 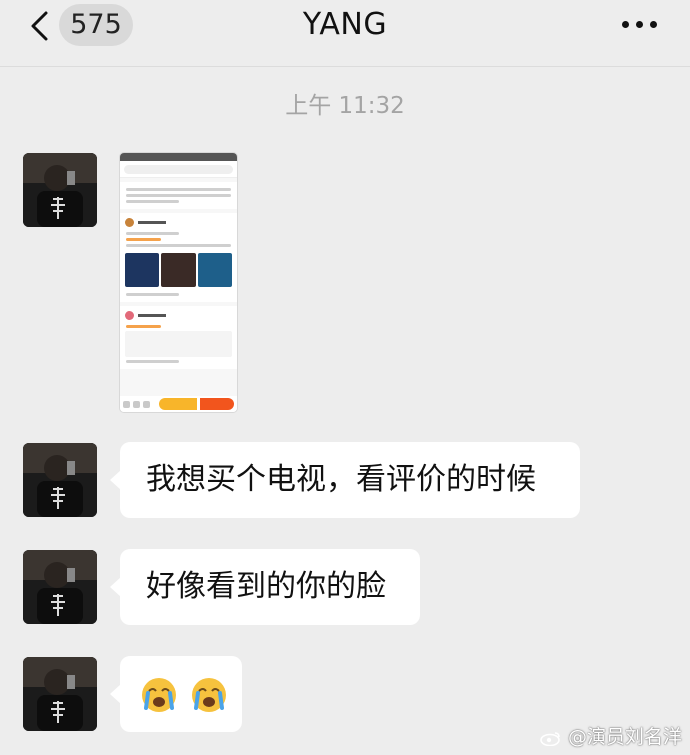 What do you see at coordinates (345, 480) in the screenshot?
I see `message-bubble: 我想买个电视，看评价的时候` at bounding box center [345, 480].